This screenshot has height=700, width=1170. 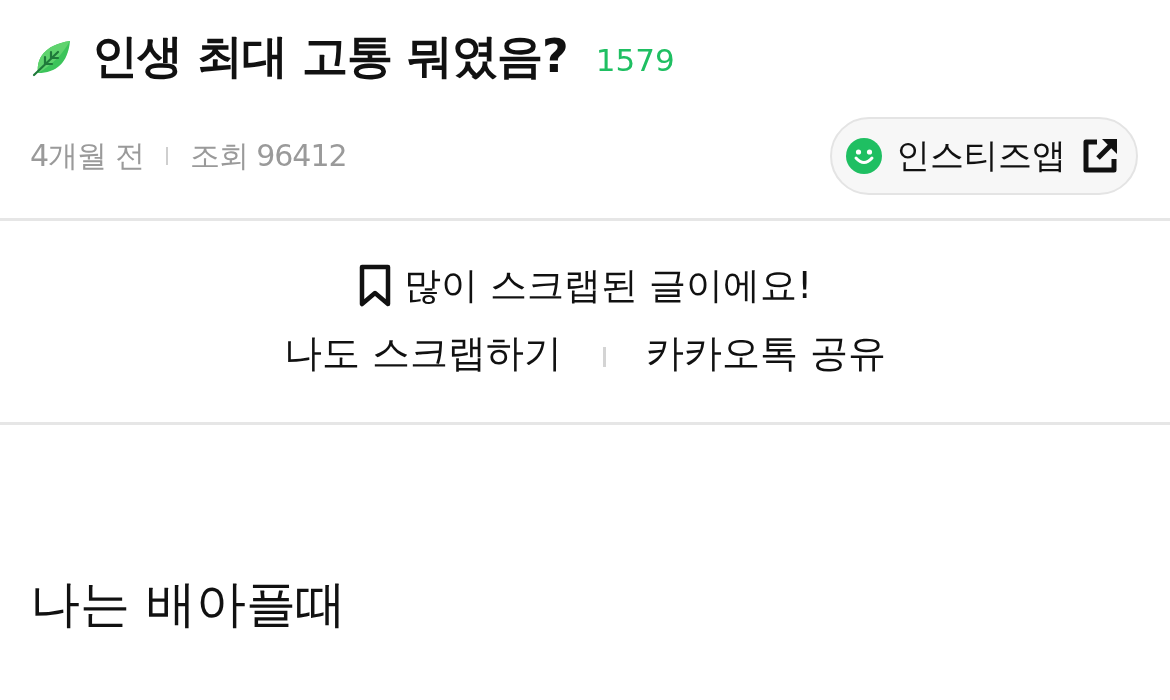 What do you see at coordinates (374, 286) in the screenshot?
I see `bookmark-icon` at bounding box center [374, 286].